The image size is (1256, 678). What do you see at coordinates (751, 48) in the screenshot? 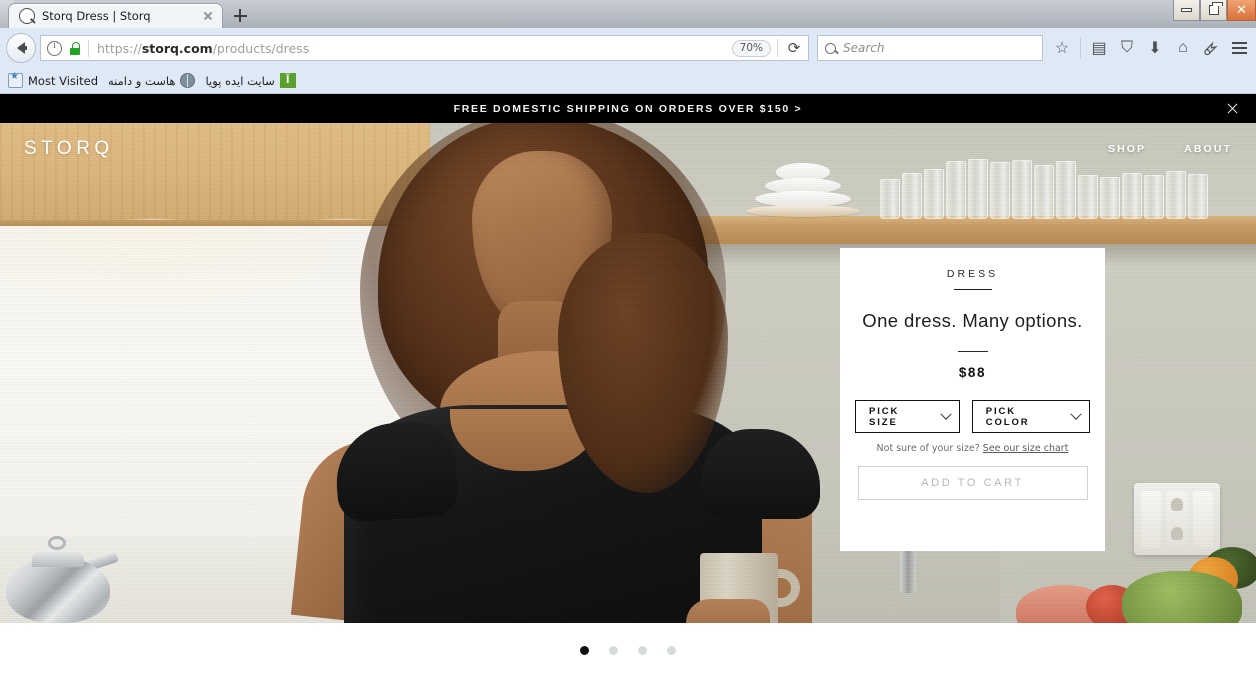
I see `zoom-level-badge: 70%` at bounding box center [751, 48].